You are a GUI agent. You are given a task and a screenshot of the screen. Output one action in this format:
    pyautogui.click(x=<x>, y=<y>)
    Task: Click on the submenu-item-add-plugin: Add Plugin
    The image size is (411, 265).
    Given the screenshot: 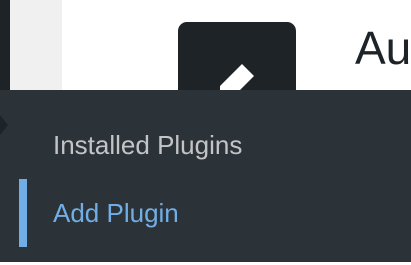 What is the action you would take?
    pyautogui.click(x=116, y=213)
    